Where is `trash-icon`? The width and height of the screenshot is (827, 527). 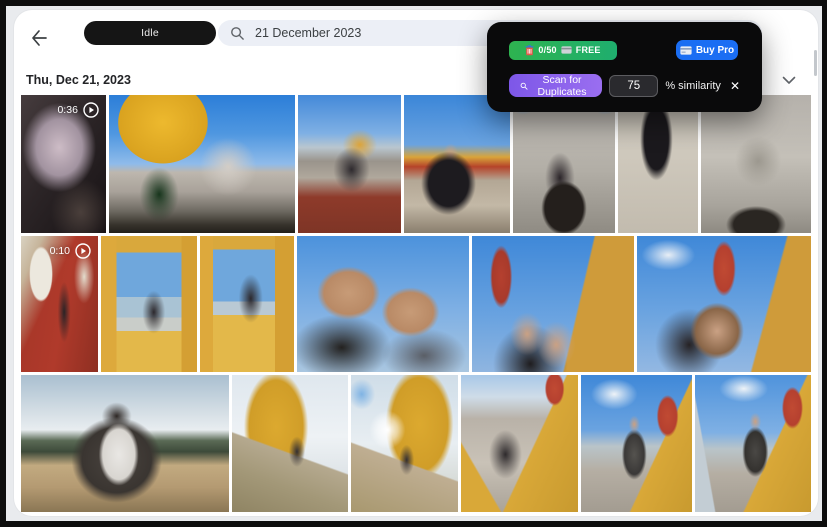 trash-icon is located at coordinates (530, 49).